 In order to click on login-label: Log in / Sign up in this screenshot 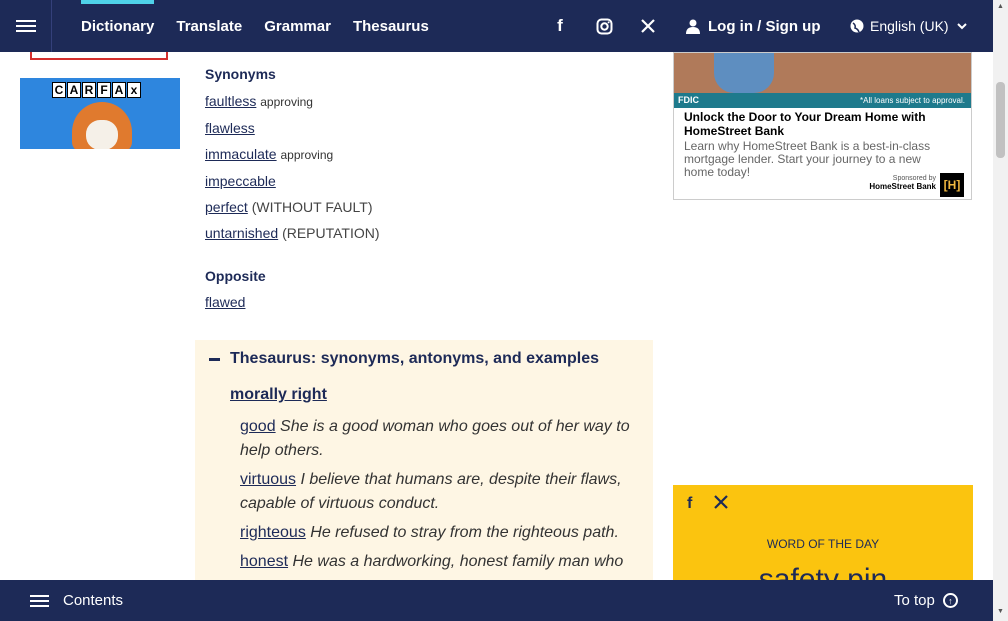, I will do `click(764, 26)`.